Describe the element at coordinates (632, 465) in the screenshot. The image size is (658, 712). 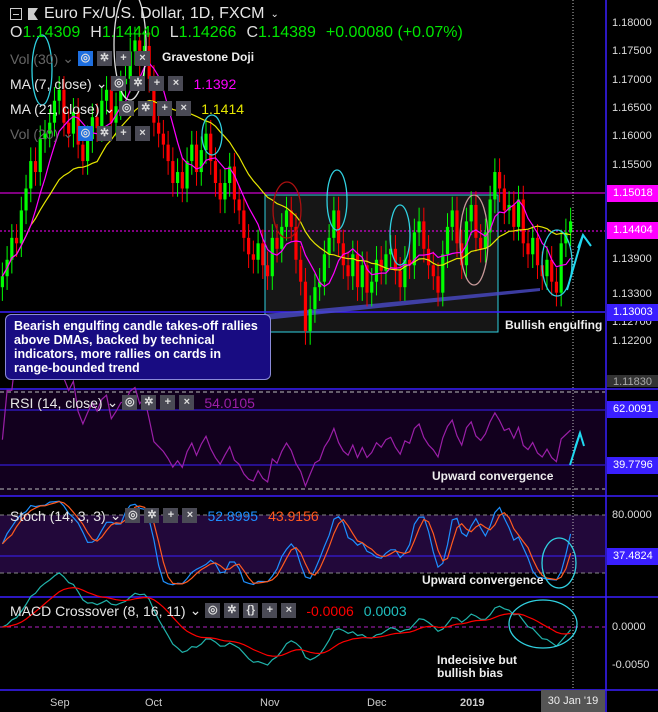
I see `rsi-level-low: 39.7796` at that location.